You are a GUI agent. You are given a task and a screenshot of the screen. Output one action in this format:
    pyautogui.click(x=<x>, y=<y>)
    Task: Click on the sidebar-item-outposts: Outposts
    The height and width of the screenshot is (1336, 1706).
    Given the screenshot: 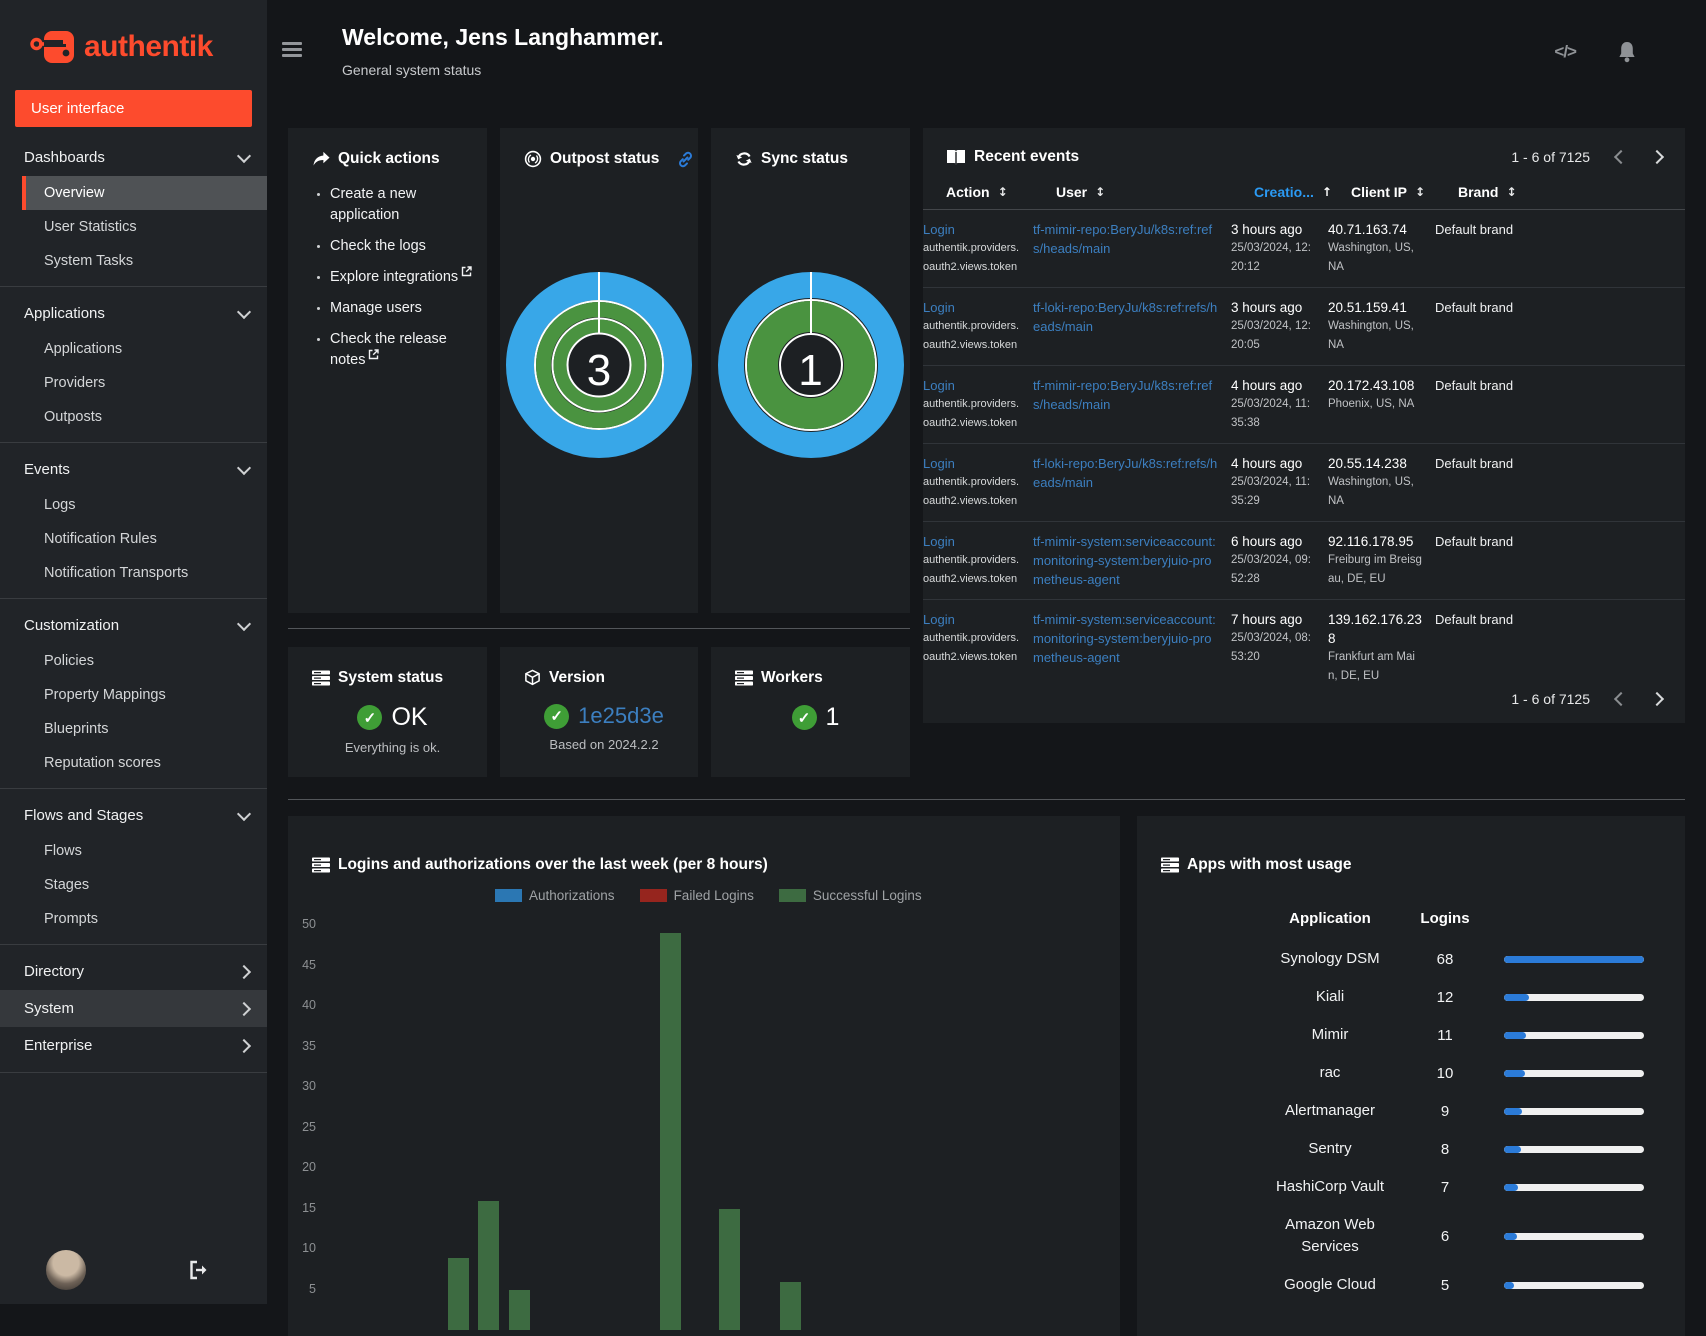 What is the action you would take?
    pyautogui.click(x=144, y=417)
    